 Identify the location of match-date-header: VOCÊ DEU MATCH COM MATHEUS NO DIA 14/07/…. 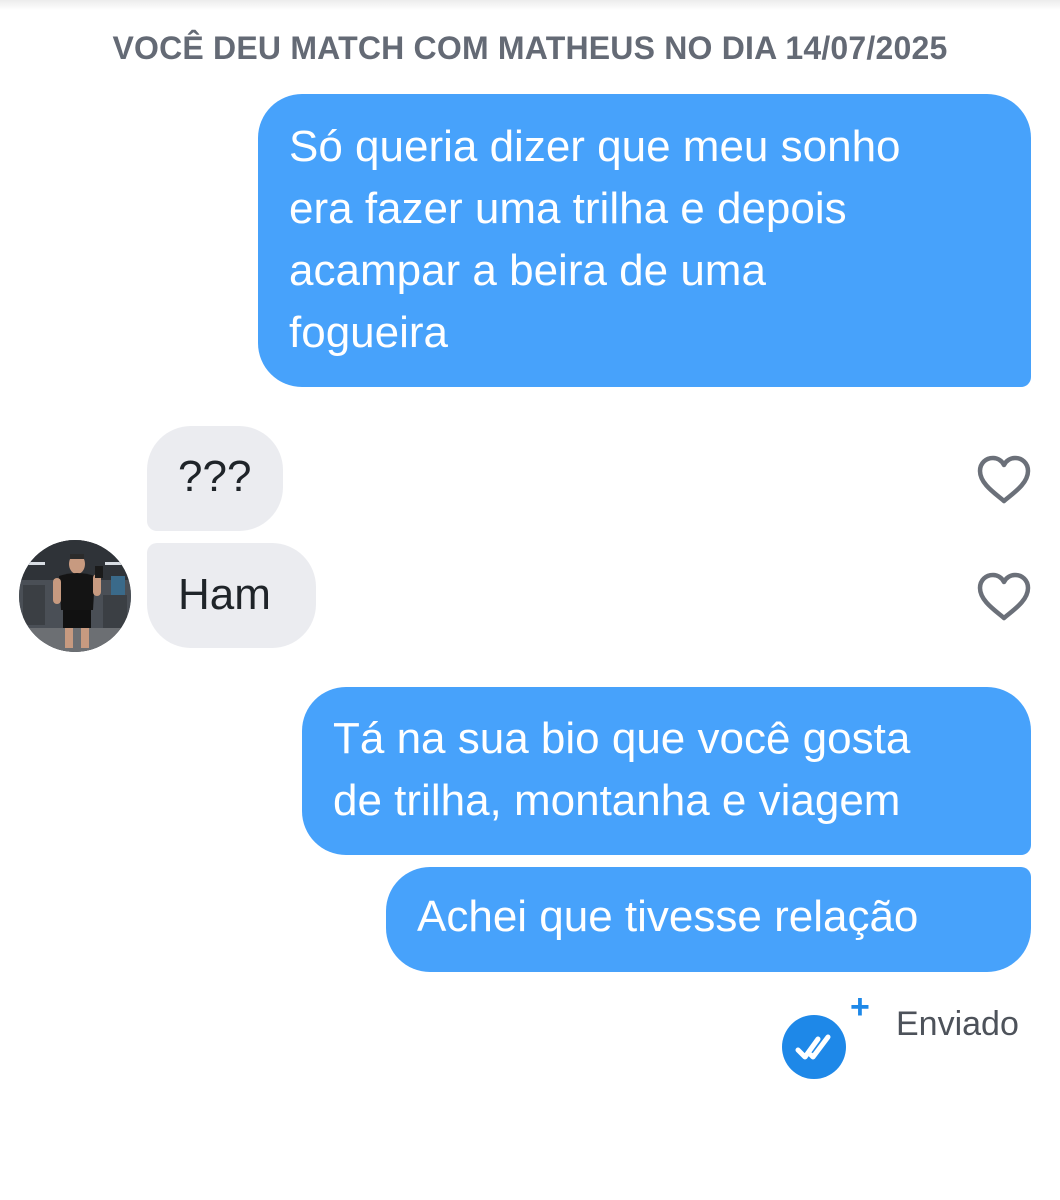
(530, 48).